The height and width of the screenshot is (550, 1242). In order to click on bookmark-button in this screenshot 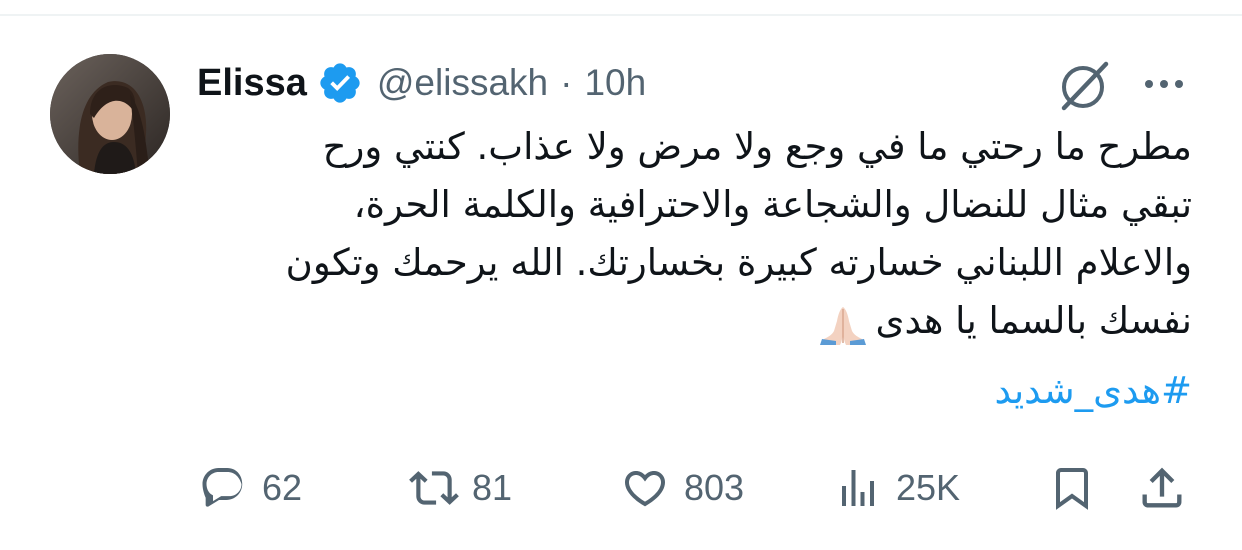, I will do `click(1072, 488)`.